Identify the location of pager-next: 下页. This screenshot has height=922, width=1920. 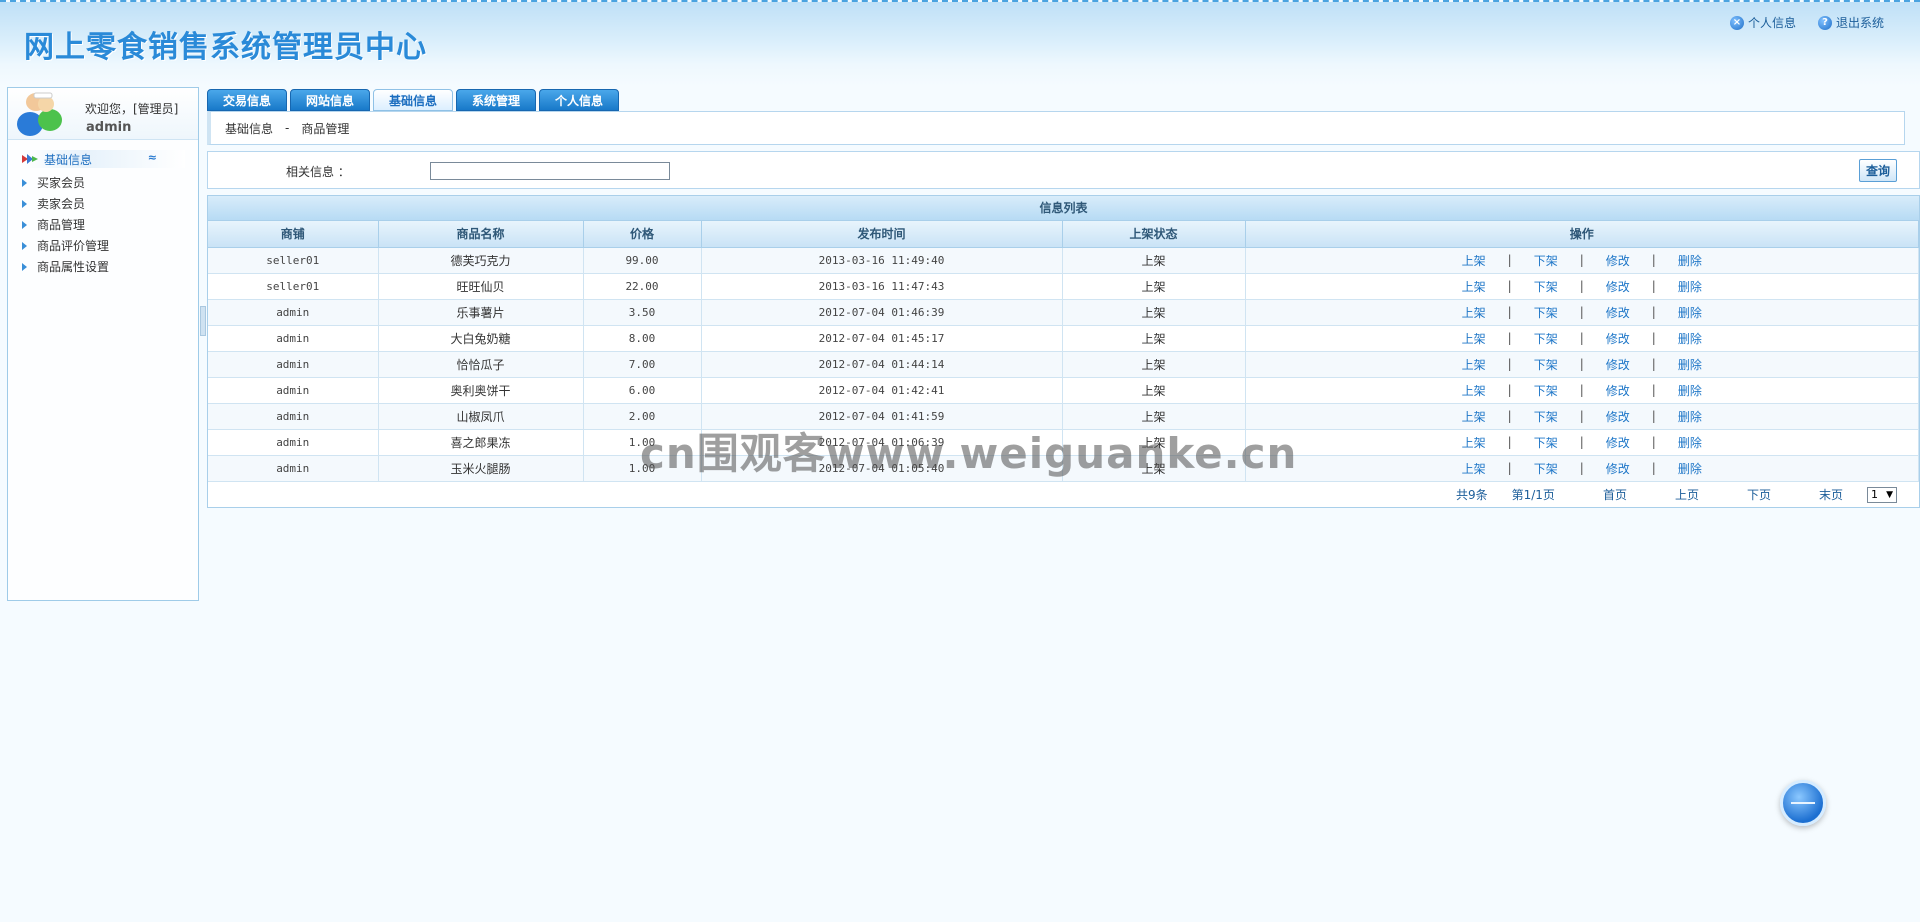
(1759, 494).